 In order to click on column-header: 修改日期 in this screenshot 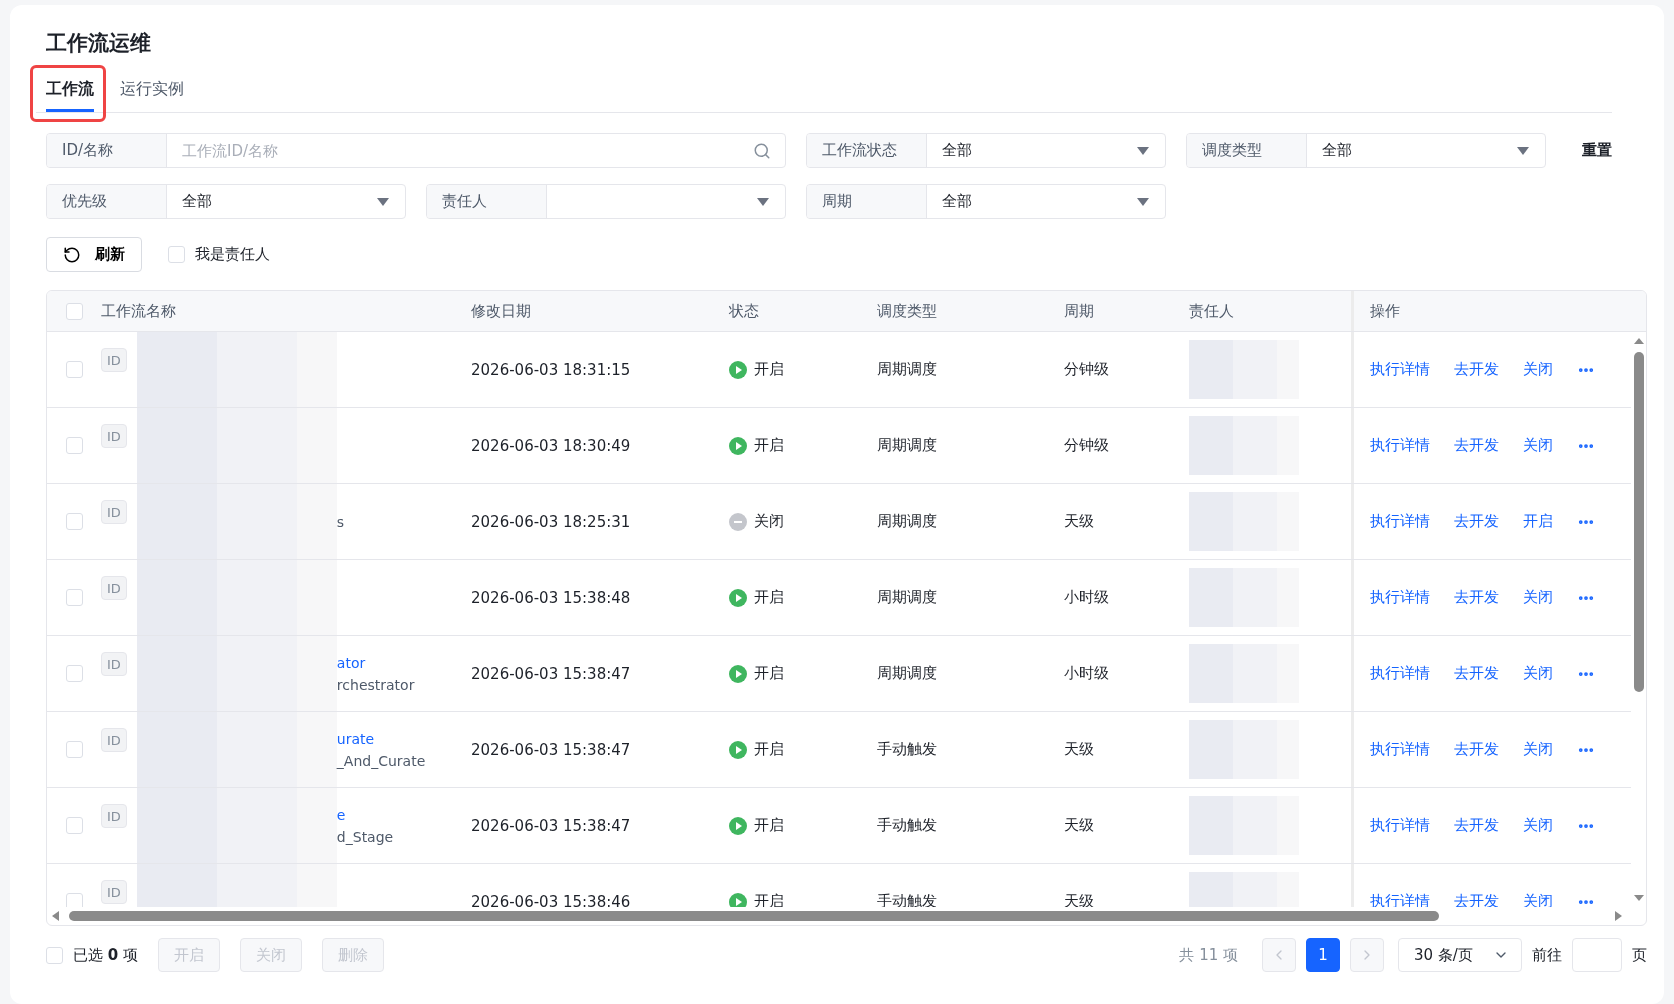, I will do `click(501, 311)`.